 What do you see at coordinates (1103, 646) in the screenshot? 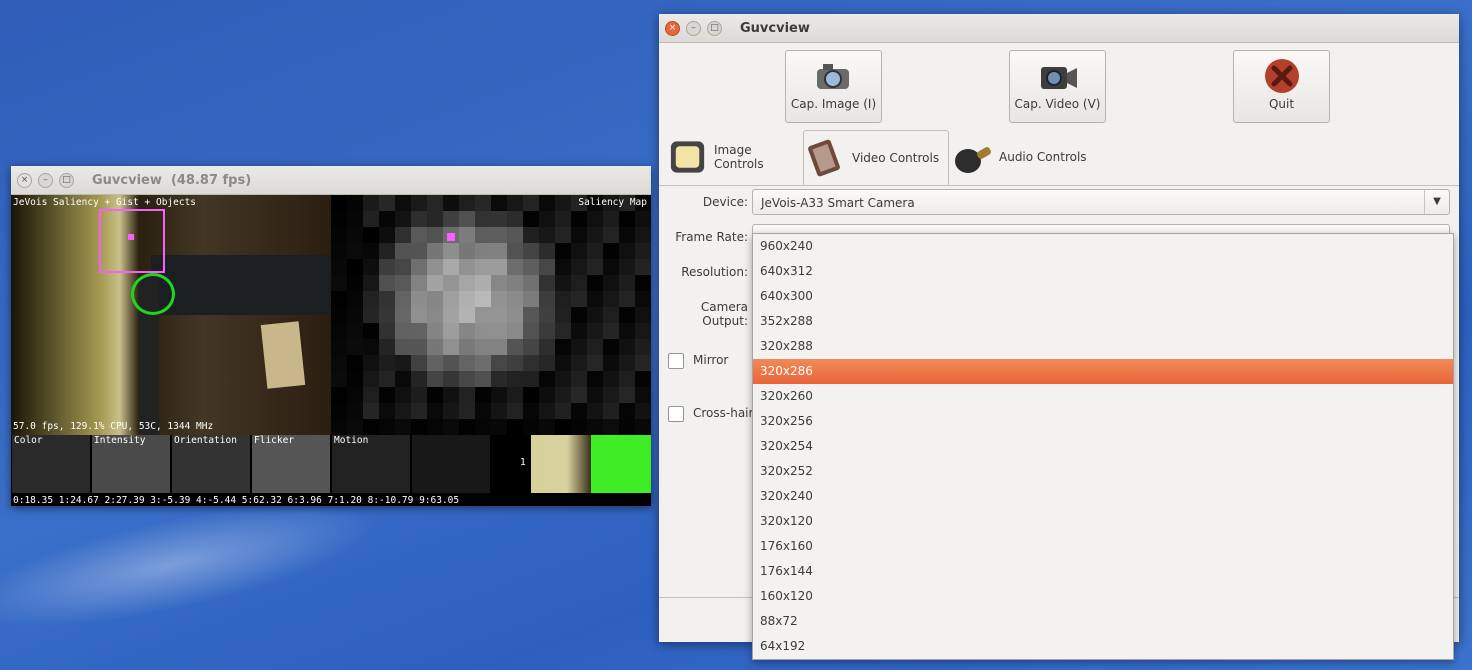
I see `resolution-option: 64x192` at bounding box center [1103, 646].